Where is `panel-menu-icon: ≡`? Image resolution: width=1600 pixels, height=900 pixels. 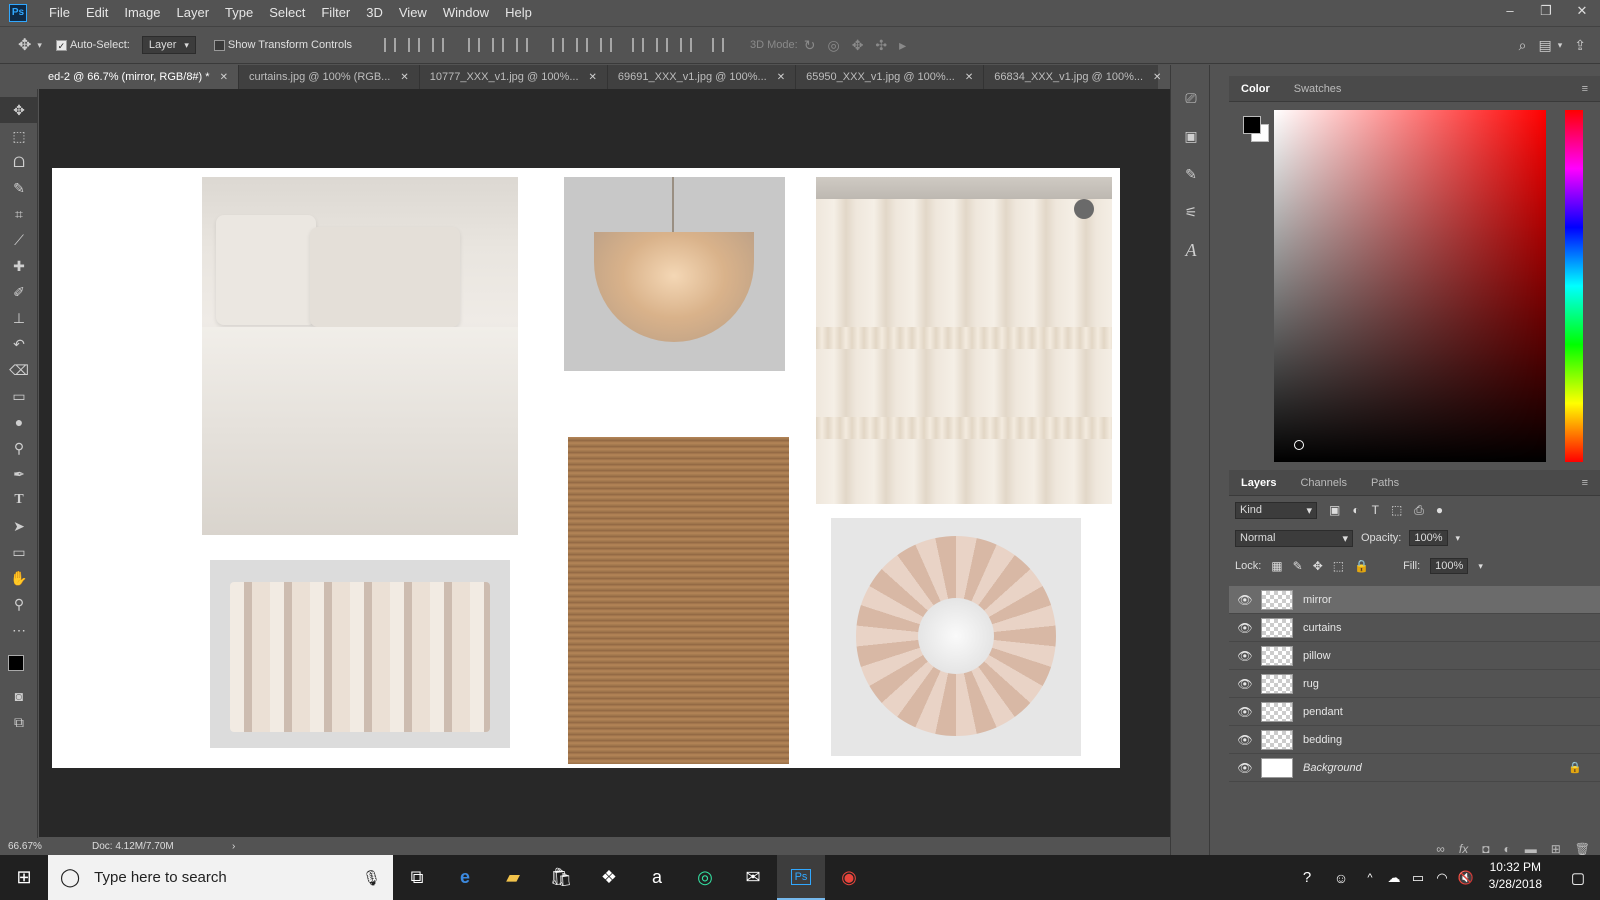 panel-menu-icon: ≡ is located at coordinates (1585, 483).